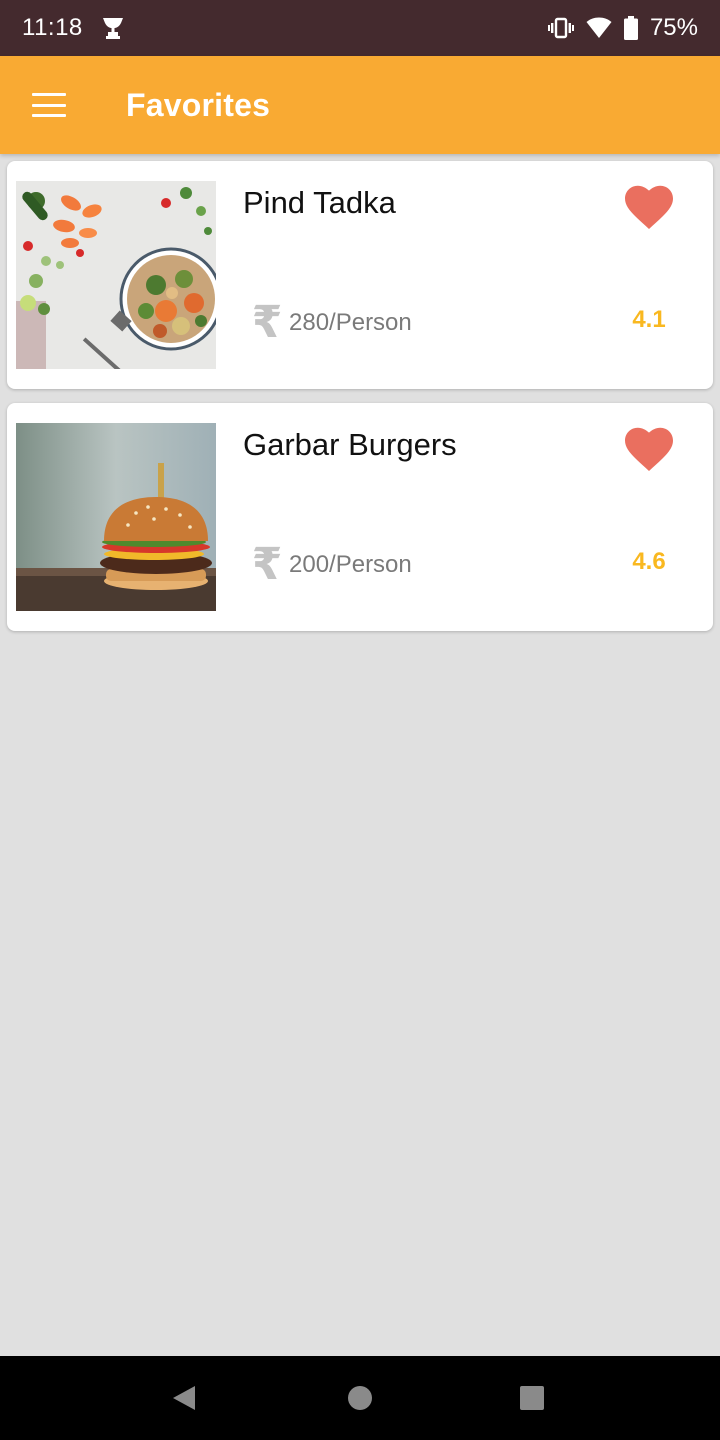 Image resolution: width=720 pixels, height=1440 pixels. What do you see at coordinates (649, 319) in the screenshot?
I see `rating: 4.1` at bounding box center [649, 319].